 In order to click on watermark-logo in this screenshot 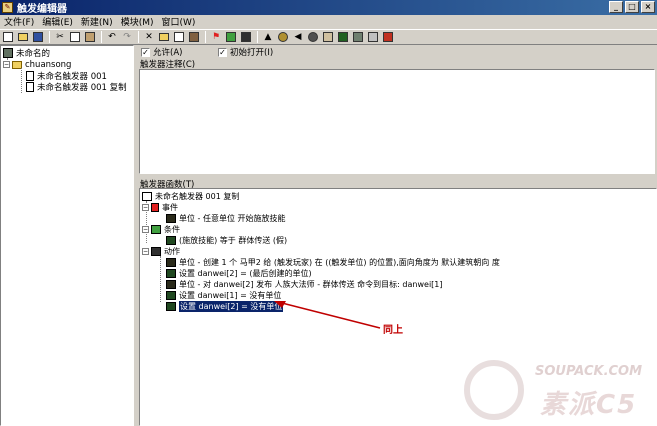, I will do `click(494, 390)`.